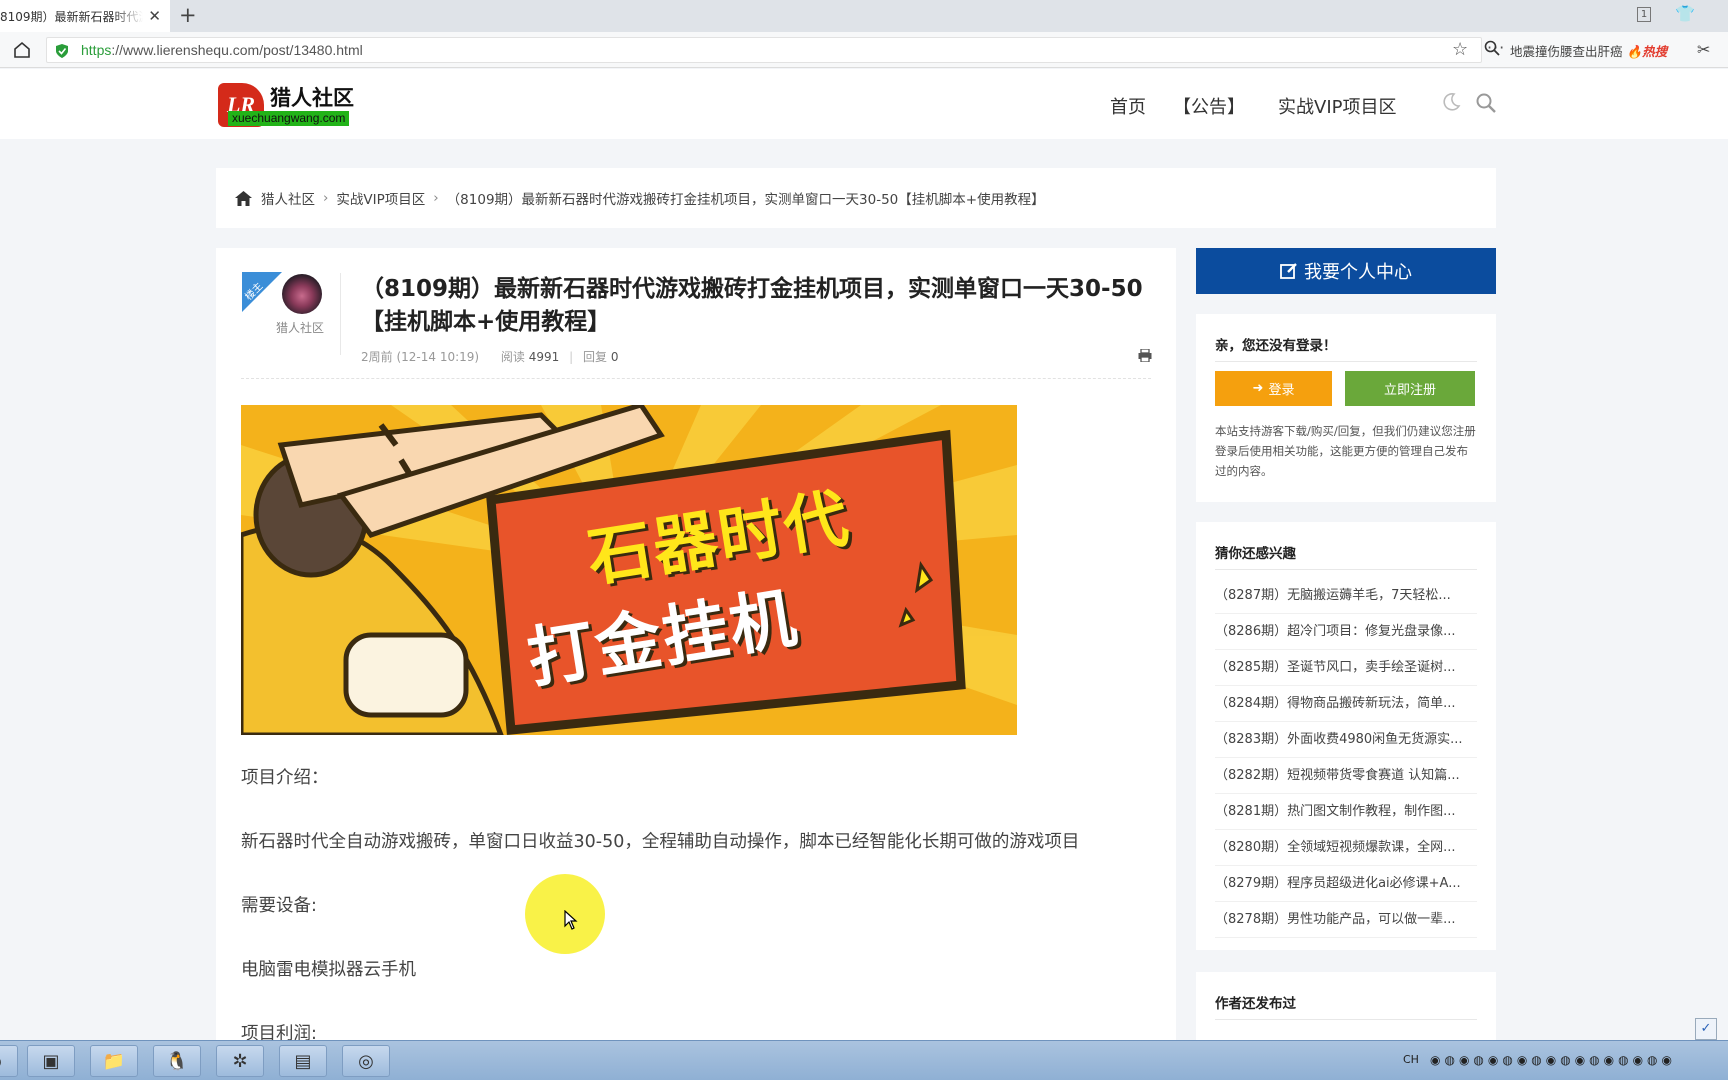 This screenshot has width=1728, height=1080. What do you see at coordinates (114, 1061) in the screenshot?
I see `app-folder-icon: 📁` at bounding box center [114, 1061].